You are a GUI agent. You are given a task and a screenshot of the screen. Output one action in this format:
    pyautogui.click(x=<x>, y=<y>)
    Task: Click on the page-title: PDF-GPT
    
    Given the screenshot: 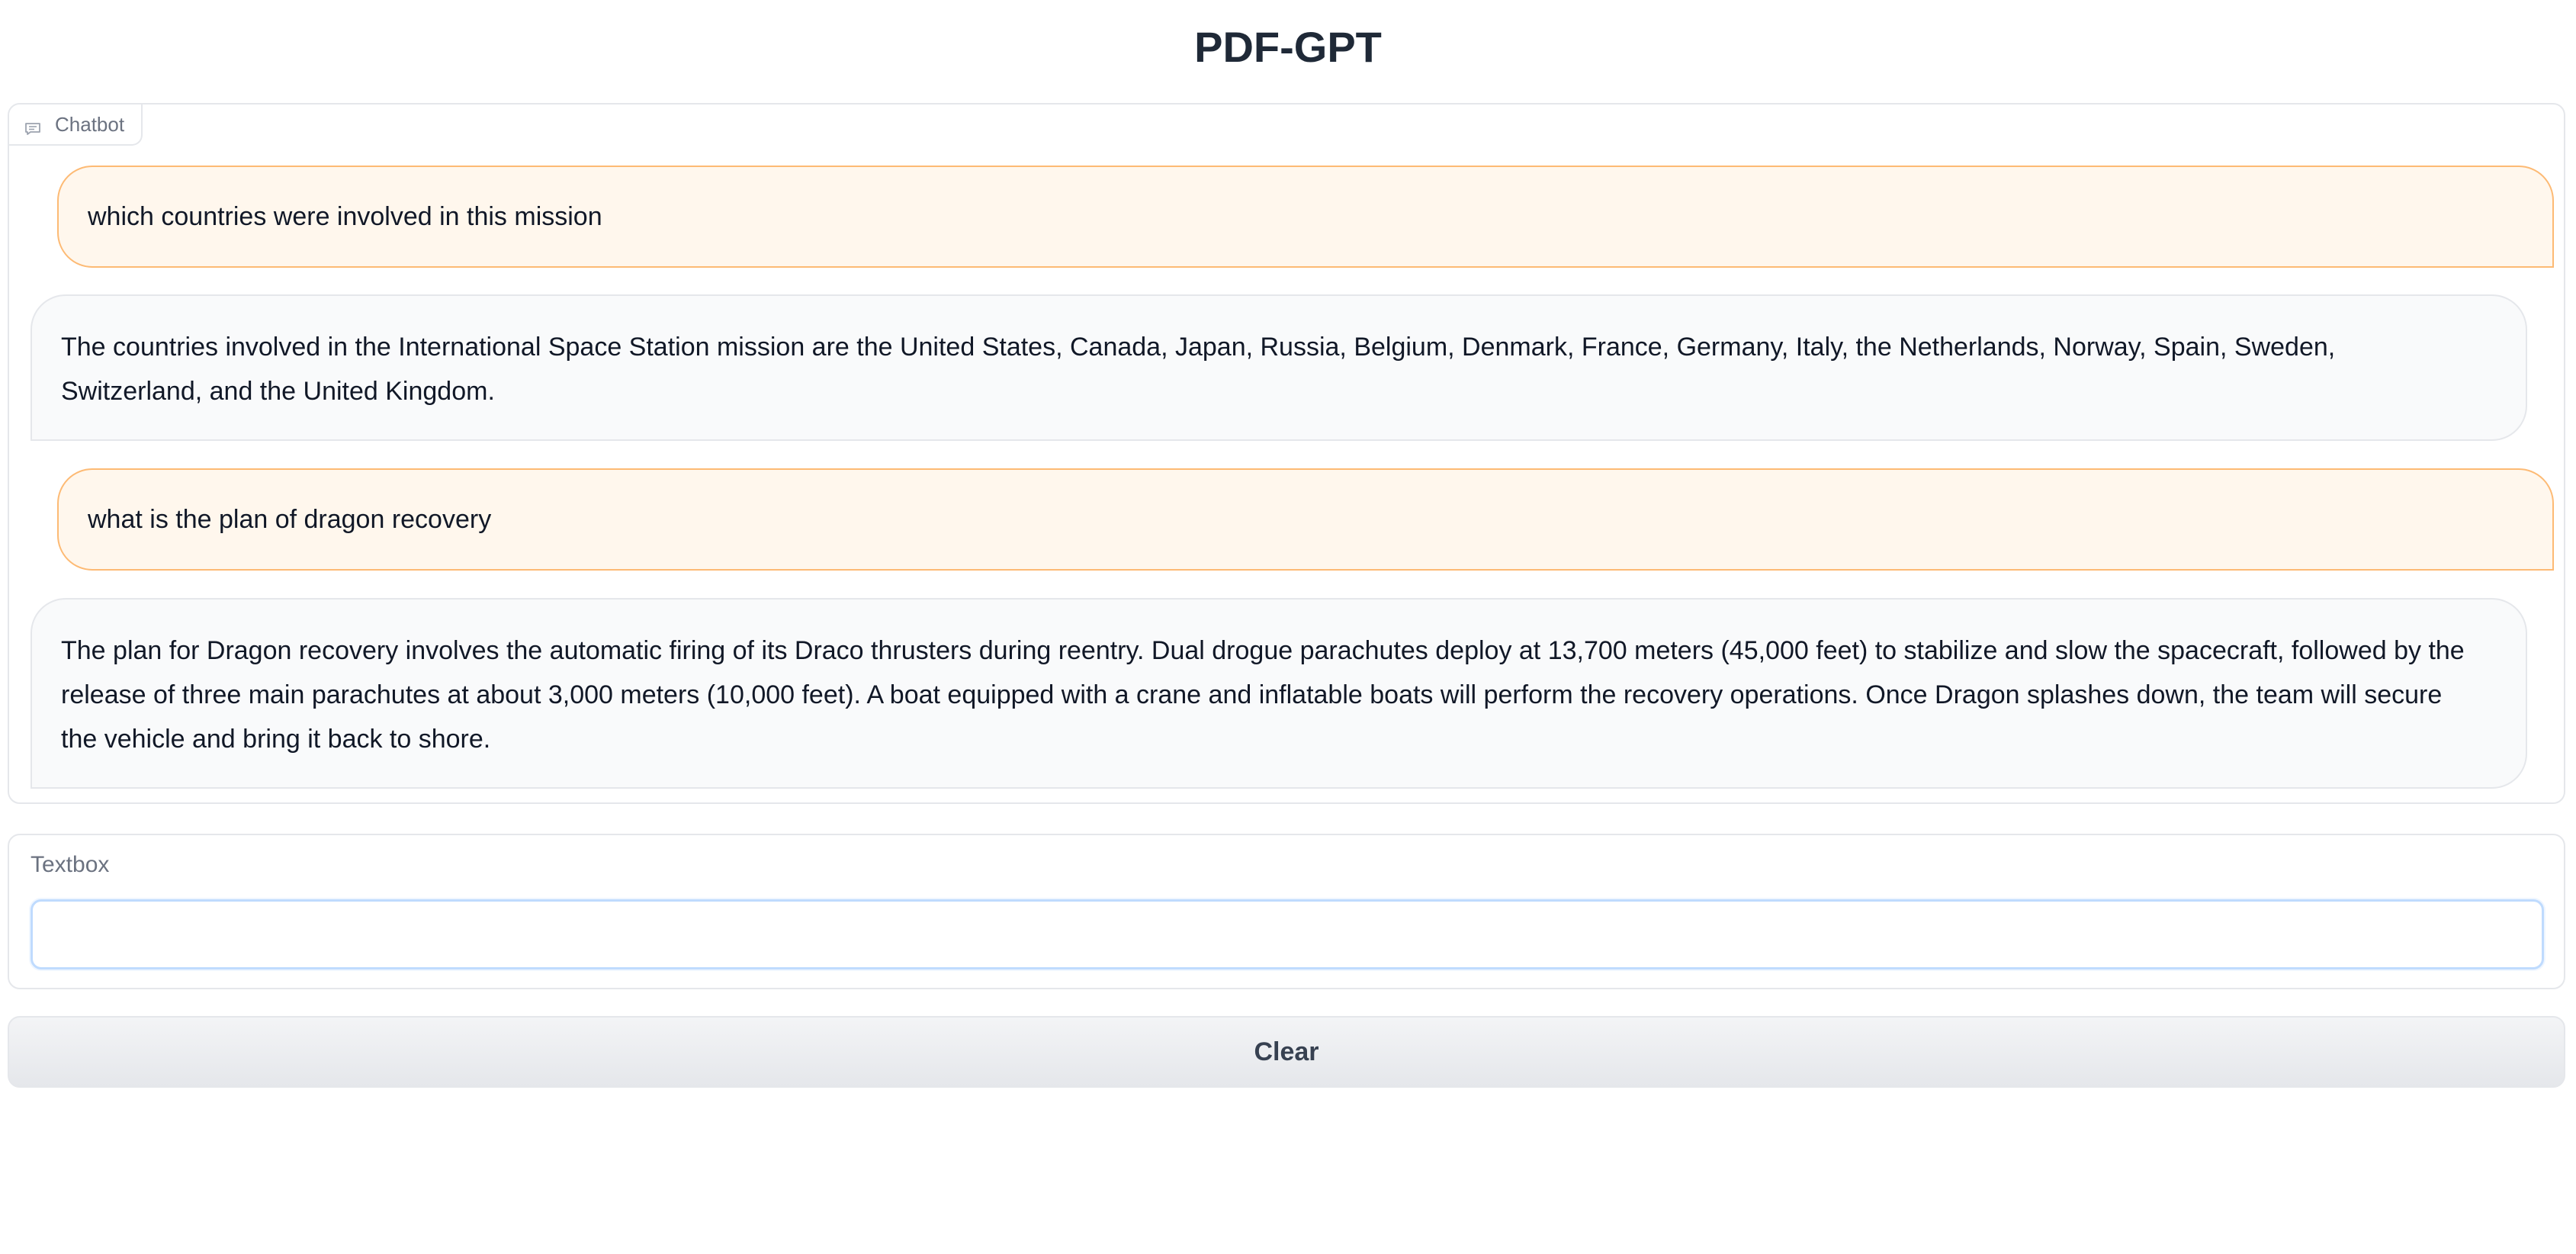 What is the action you would take?
    pyautogui.click(x=1288, y=47)
    